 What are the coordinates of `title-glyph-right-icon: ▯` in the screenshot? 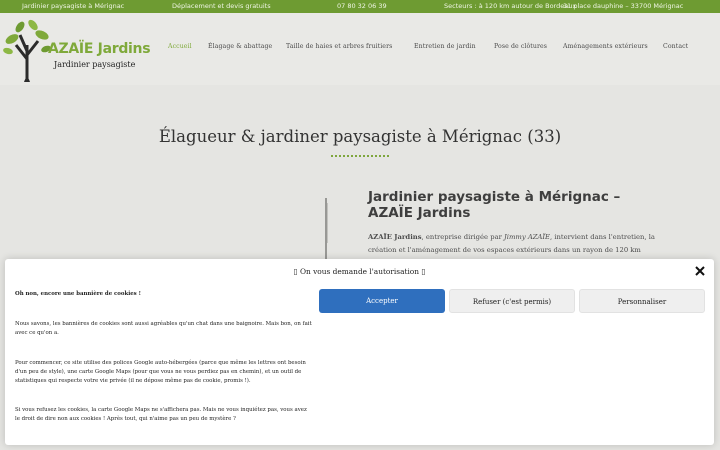 It's located at (423, 271).